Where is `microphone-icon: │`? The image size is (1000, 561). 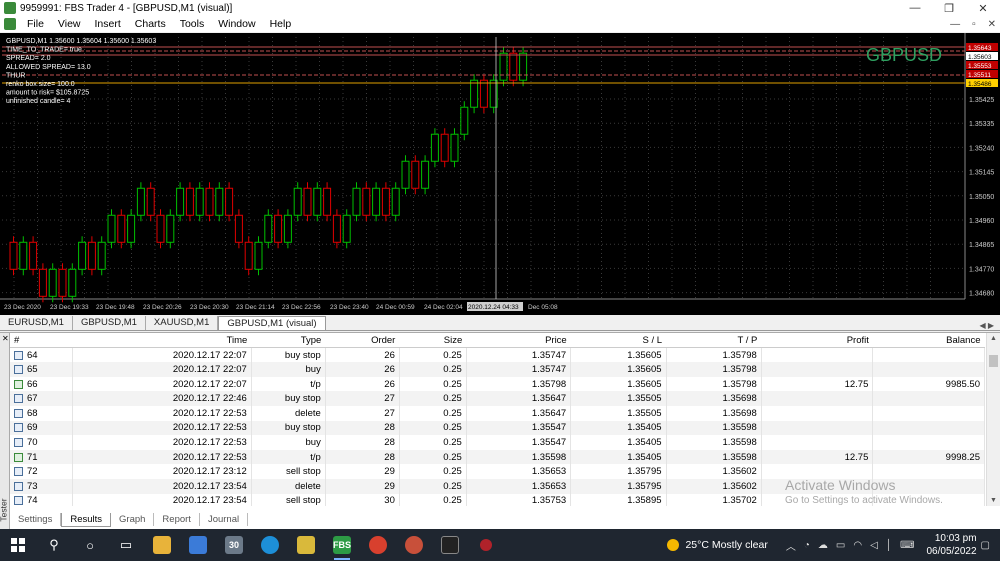 microphone-icon: │ is located at coordinates (889, 545).